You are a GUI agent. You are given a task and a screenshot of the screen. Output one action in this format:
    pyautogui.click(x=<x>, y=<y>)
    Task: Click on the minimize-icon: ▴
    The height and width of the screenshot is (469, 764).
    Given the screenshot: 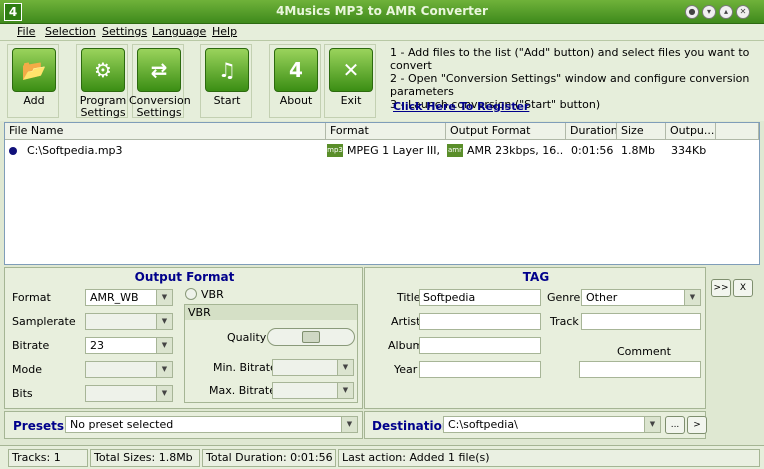 What is the action you would take?
    pyautogui.click(x=726, y=12)
    